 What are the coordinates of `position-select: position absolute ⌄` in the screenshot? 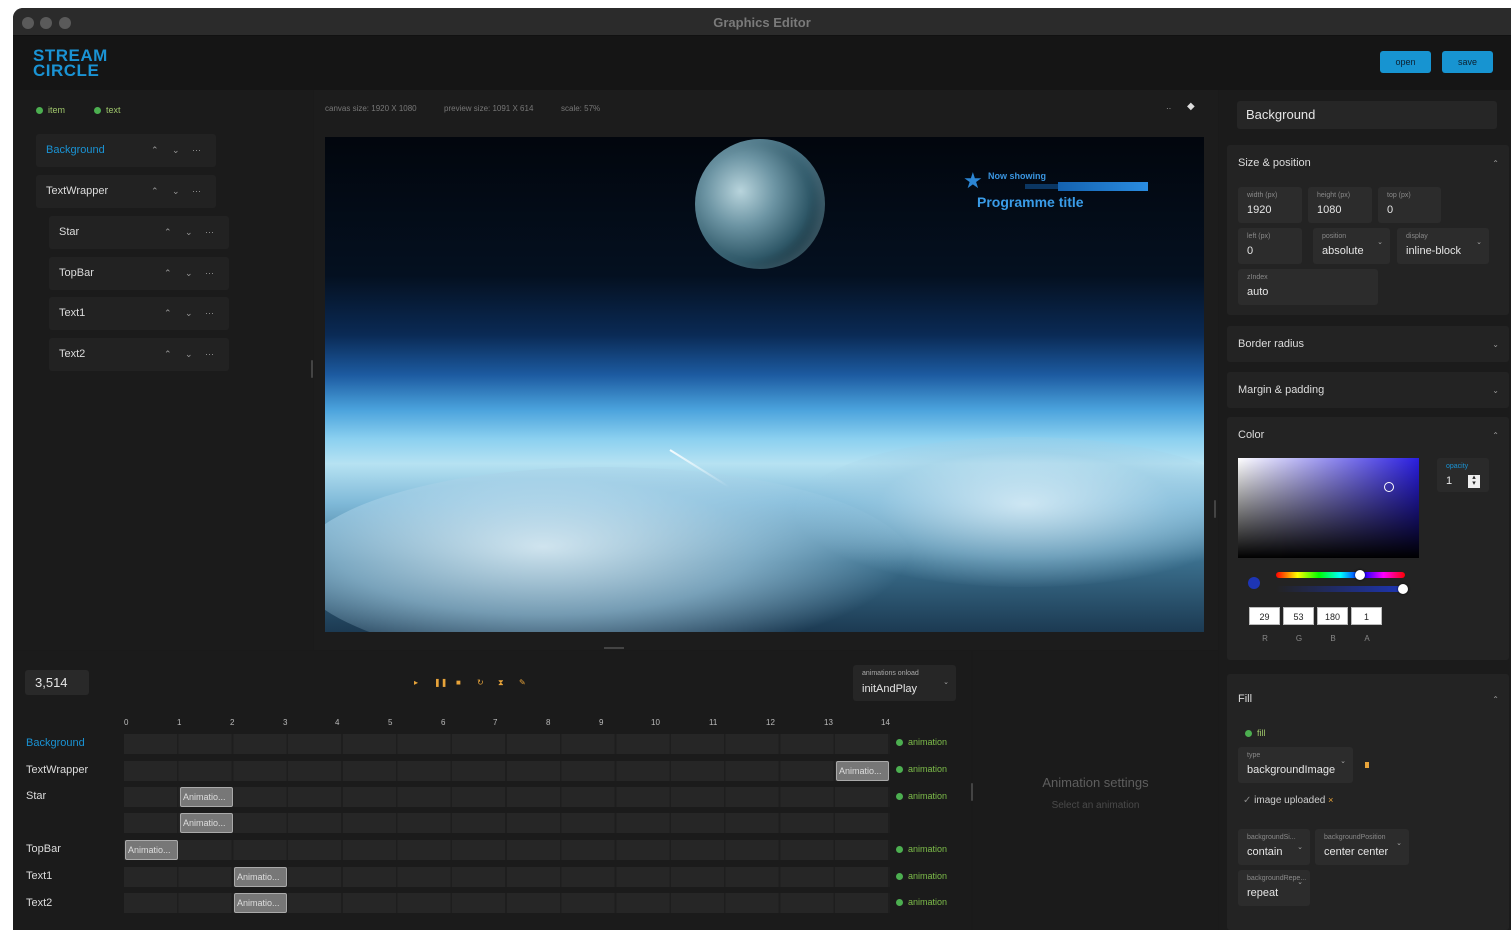 It's located at (1351, 246).